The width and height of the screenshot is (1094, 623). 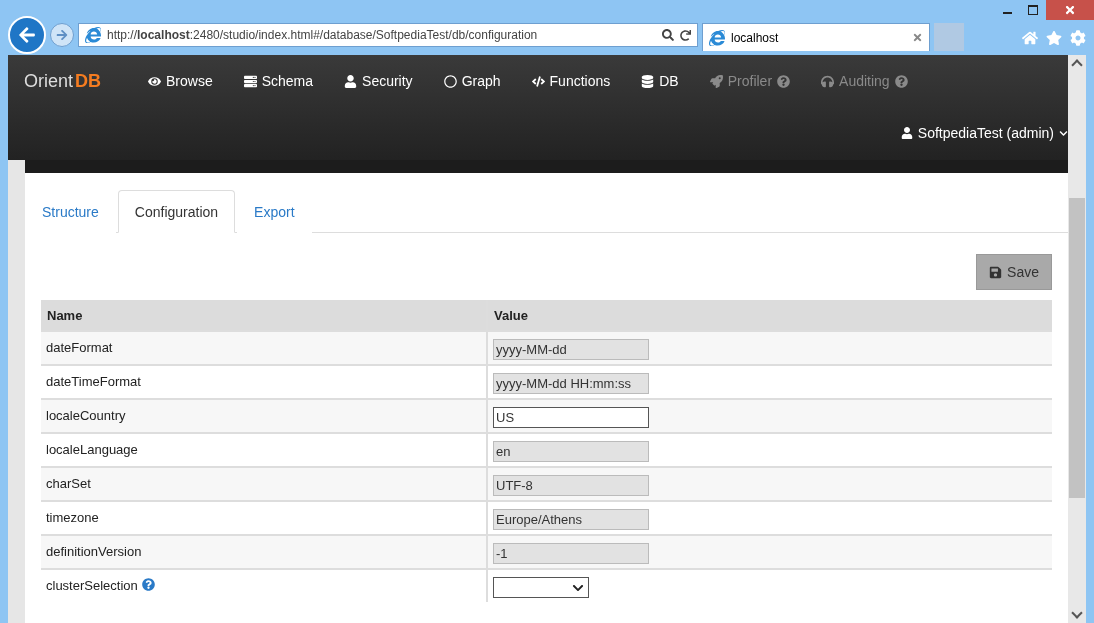 What do you see at coordinates (816, 37) in the screenshot?
I see `browser-tab: localhost` at bounding box center [816, 37].